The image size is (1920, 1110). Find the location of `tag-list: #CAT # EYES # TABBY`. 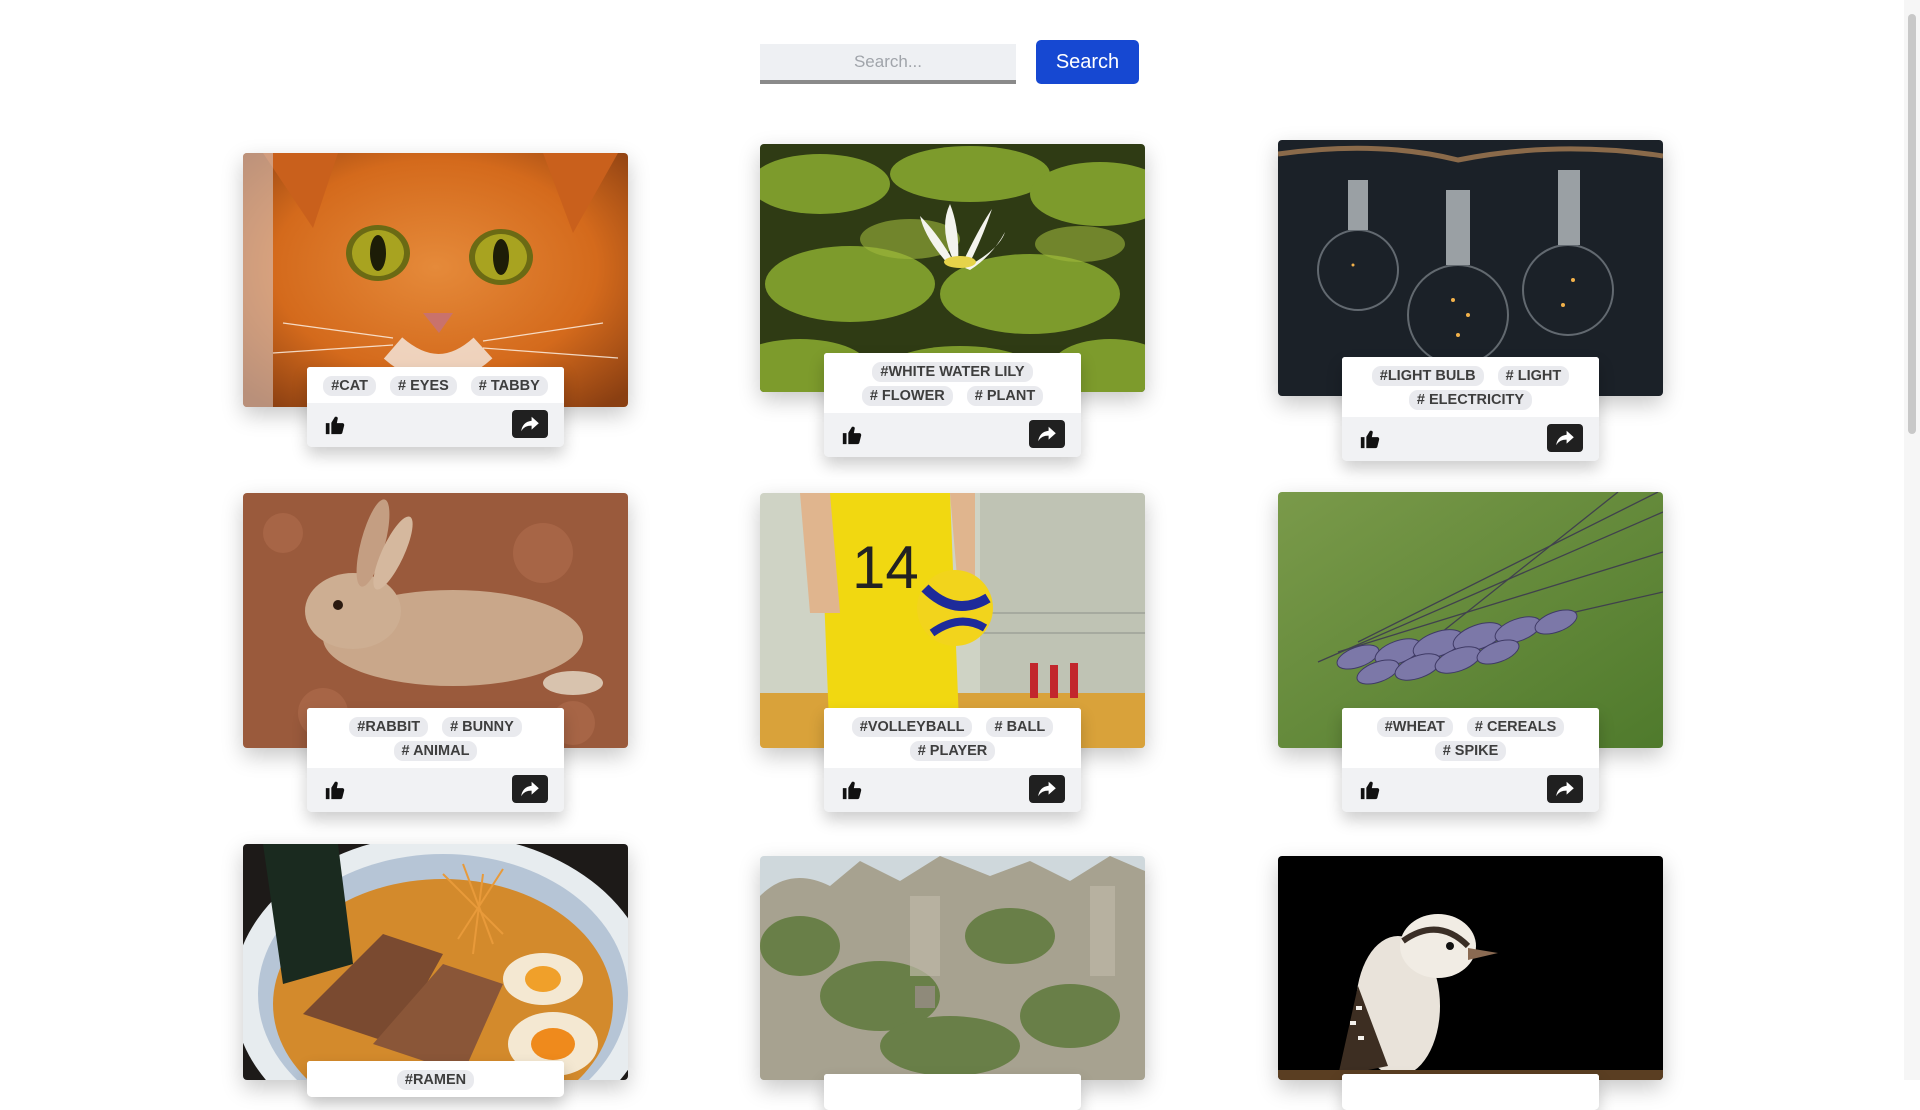

tag-list: #CAT # EYES # TABBY is located at coordinates (435, 385).